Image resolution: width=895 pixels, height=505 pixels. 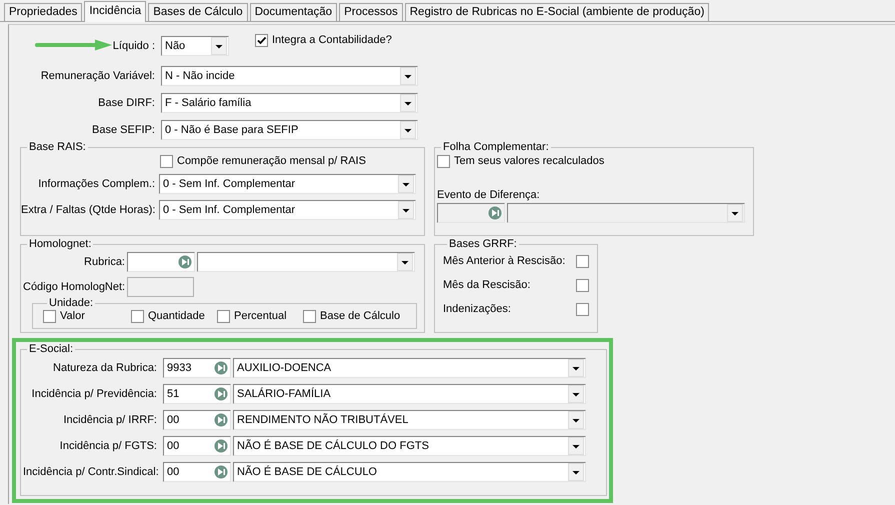 What do you see at coordinates (486, 285) in the screenshot?
I see `checkbox-label: Mês da Rescisão:` at bounding box center [486, 285].